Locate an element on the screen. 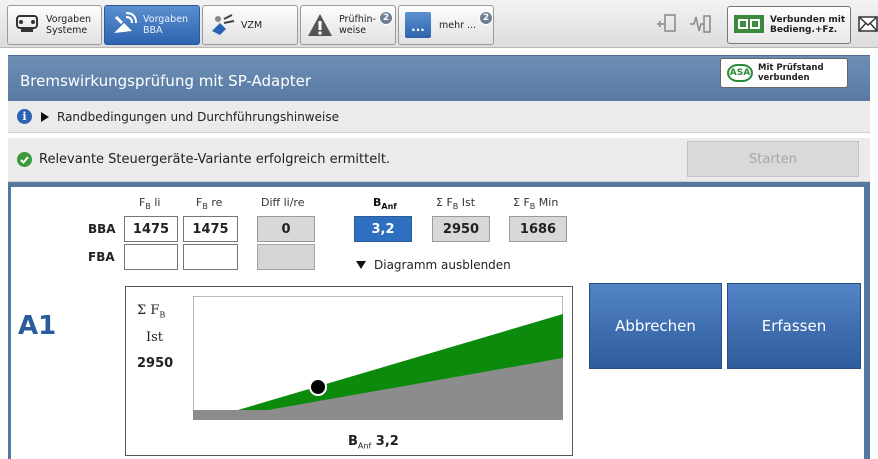  asa-status-badge: ASA Mit Prüfstand verbunden is located at coordinates (784, 73).